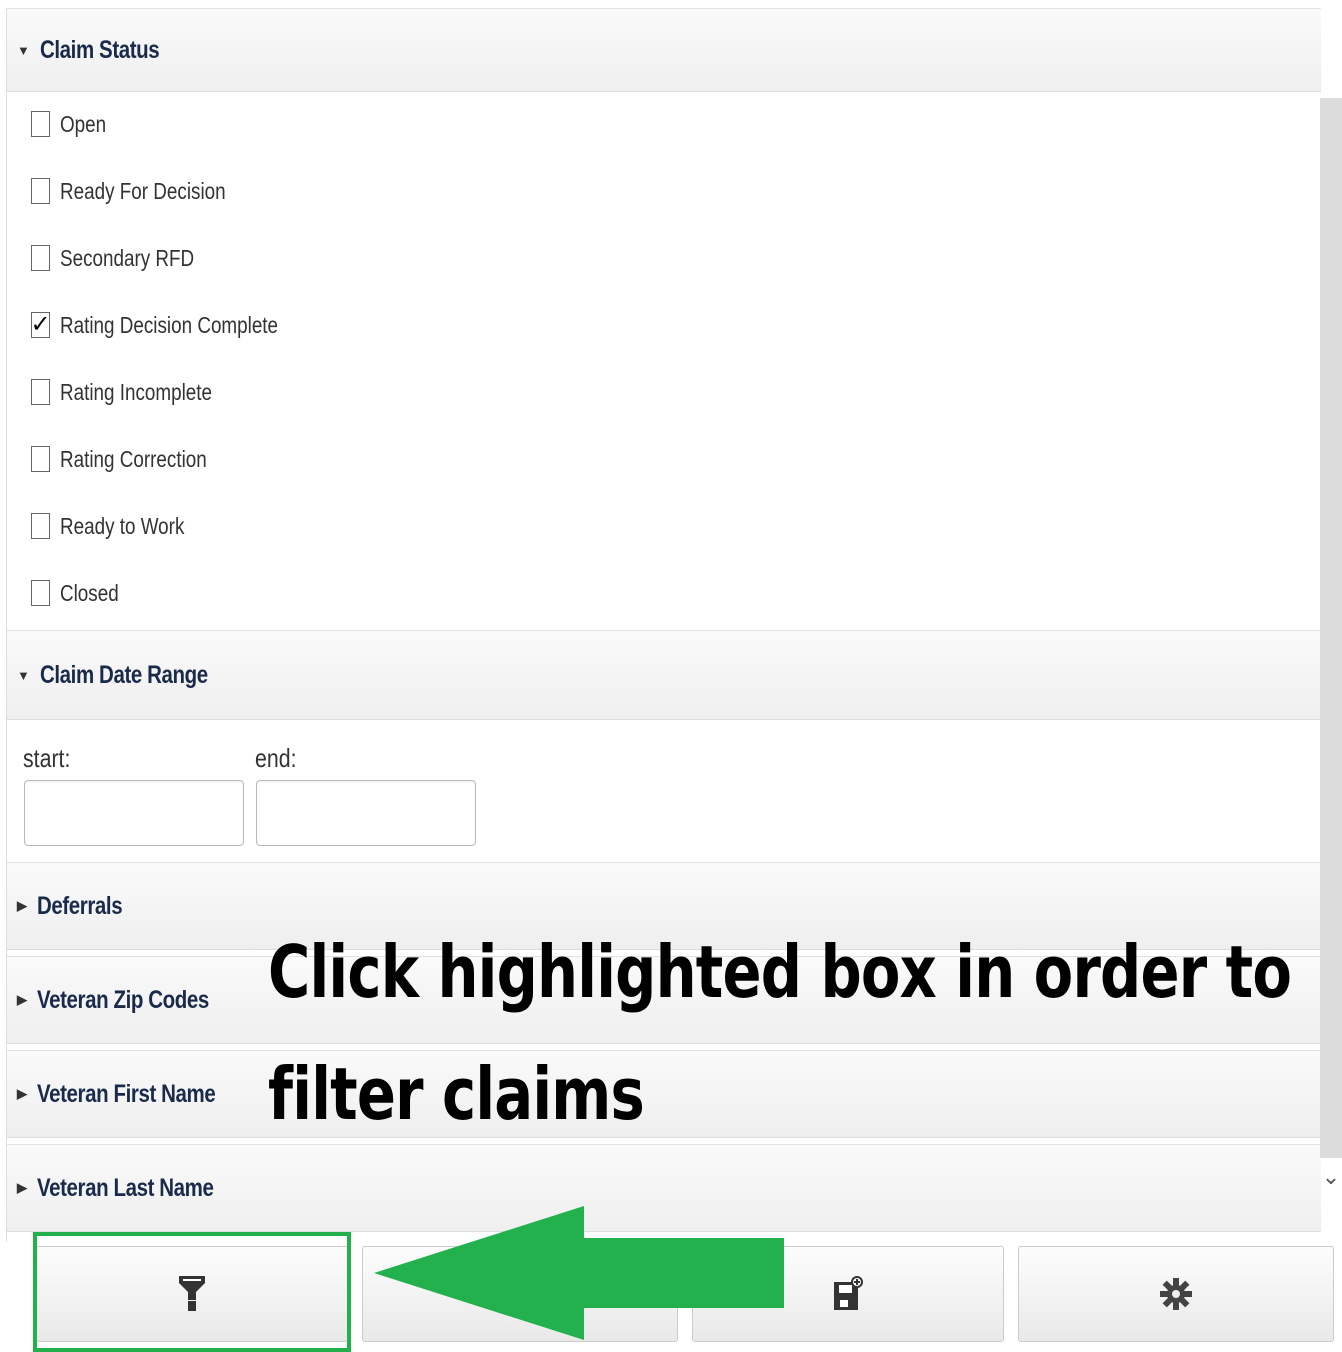 Image resolution: width=1342 pixels, height=1352 pixels. I want to click on checkbox-open: Open, so click(73, 124).